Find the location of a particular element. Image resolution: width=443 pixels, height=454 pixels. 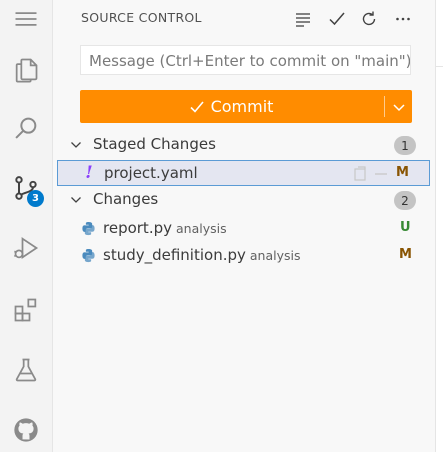

search-icon is located at coordinates (26, 128).